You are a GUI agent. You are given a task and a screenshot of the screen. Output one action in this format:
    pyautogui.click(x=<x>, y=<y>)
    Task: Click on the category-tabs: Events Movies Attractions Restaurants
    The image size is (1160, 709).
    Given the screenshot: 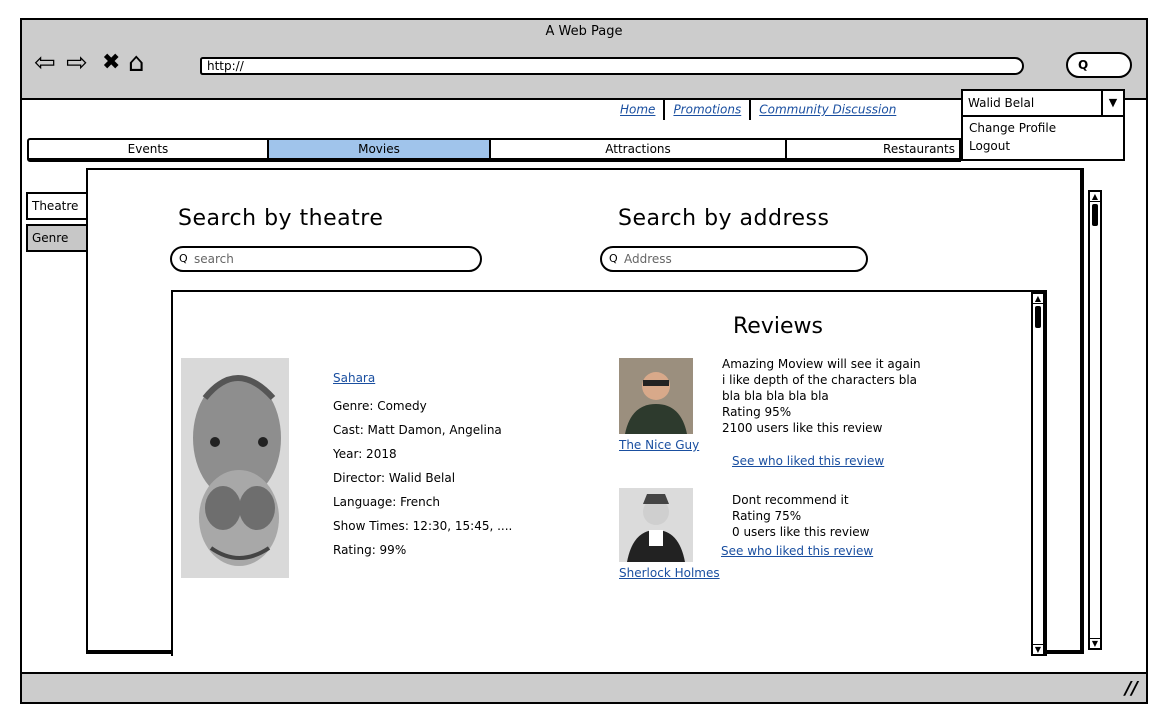 What is the action you would take?
    pyautogui.click(x=494, y=150)
    